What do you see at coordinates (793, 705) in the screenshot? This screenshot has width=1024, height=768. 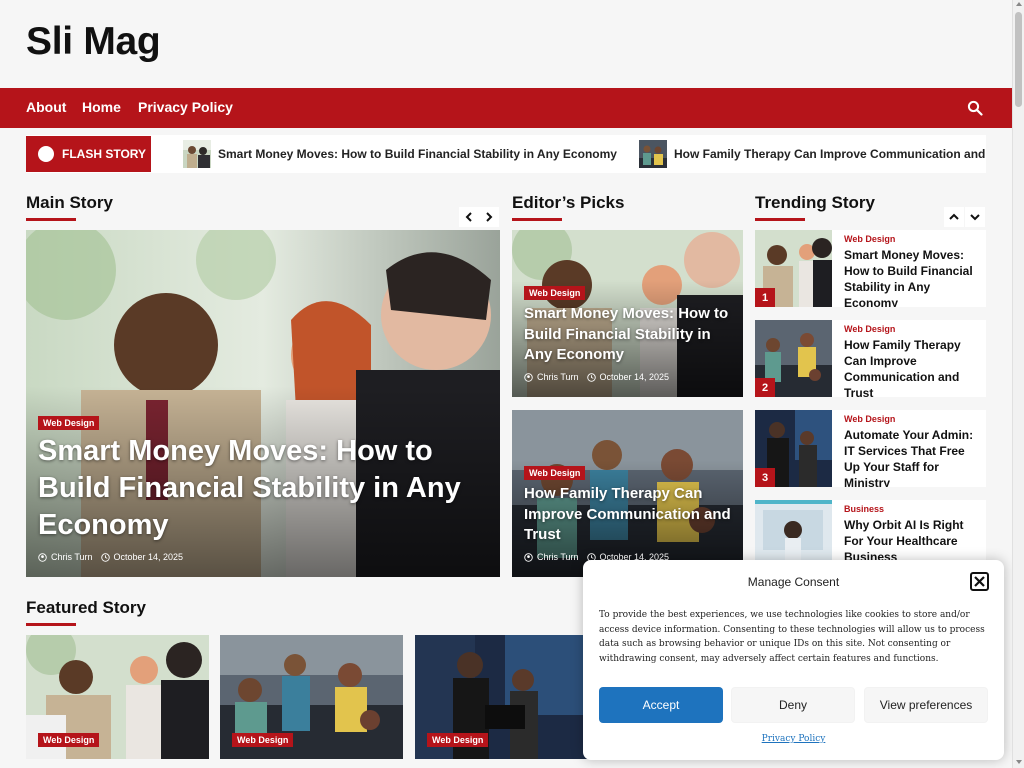 I see `deny-button: Deny` at bounding box center [793, 705].